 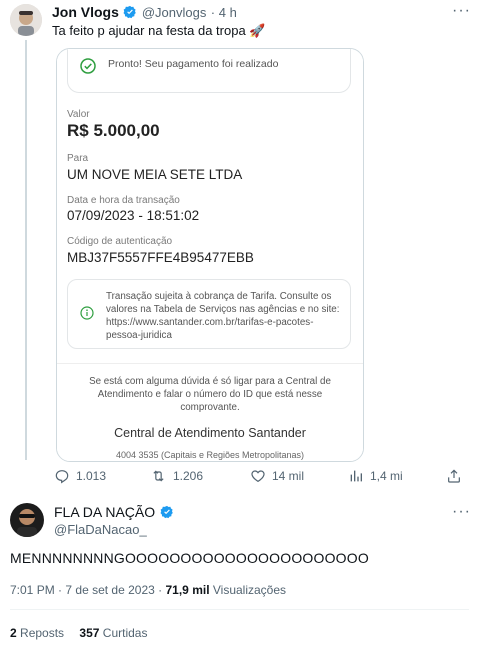 What do you see at coordinates (109, 590) in the screenshot?
I see `tweet-date: 7 de set de 2023` at bounding box center [109, 590].